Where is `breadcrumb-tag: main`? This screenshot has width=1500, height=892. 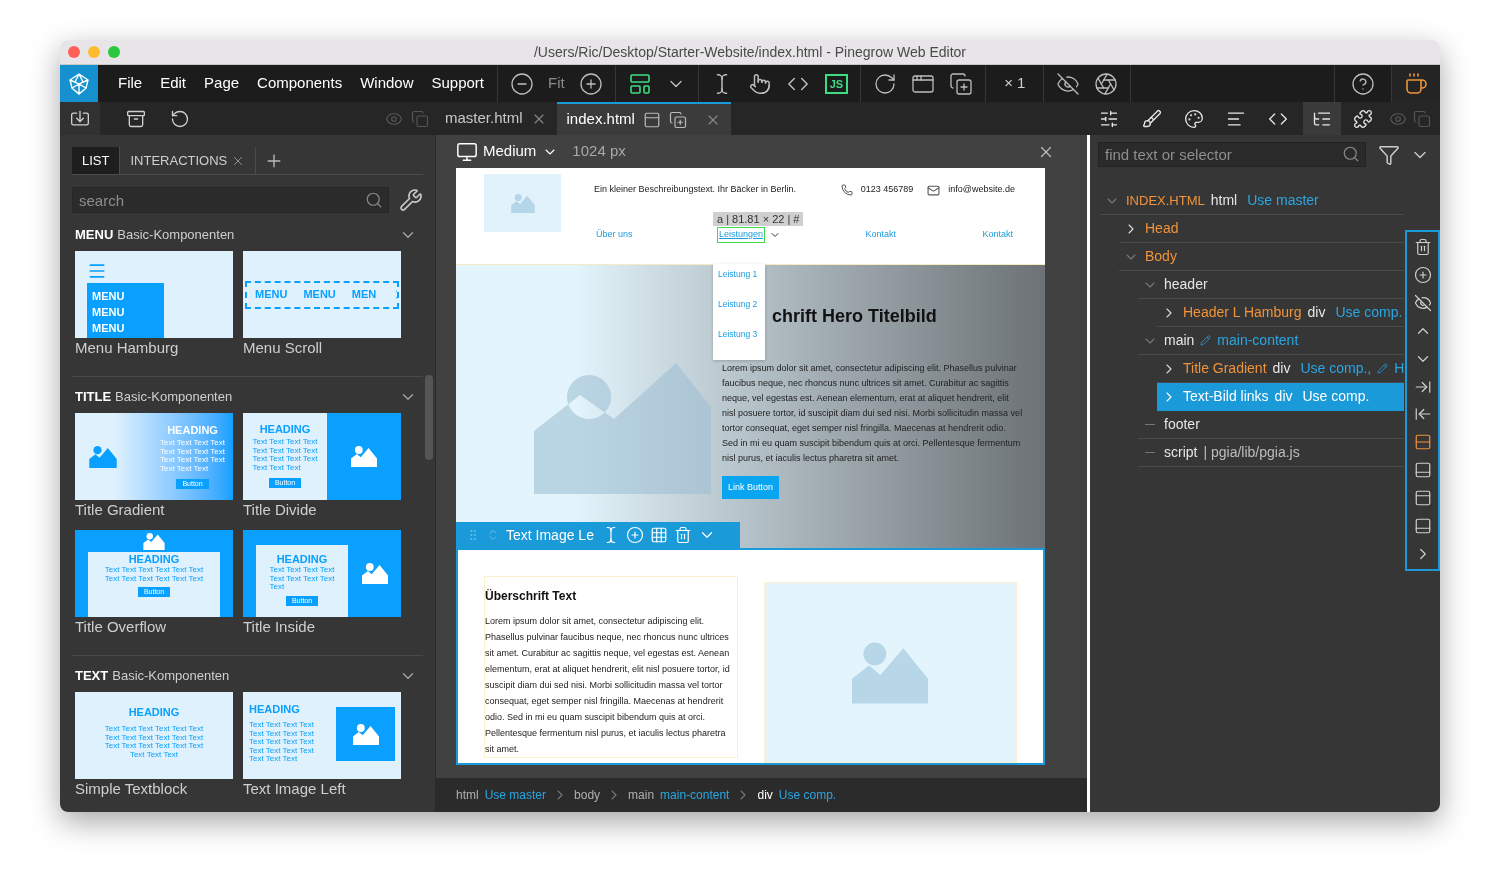
breadcrumb-tag: main is located at coordinates (641, 795).